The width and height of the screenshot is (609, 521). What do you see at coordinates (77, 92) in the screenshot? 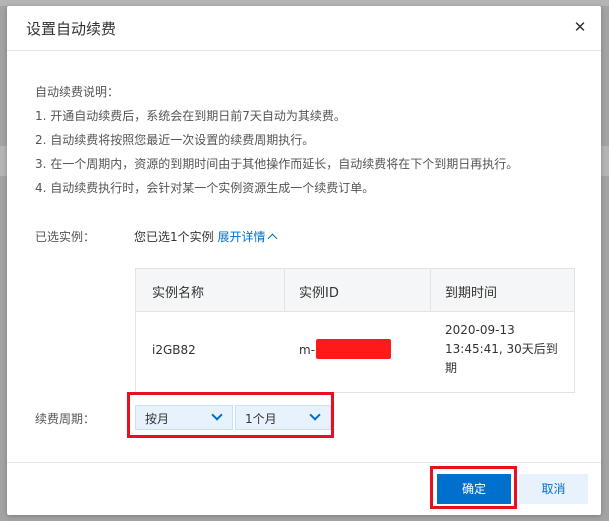
I see `notes-heading: 自动续费说明：` at bounding box center [77, 92].